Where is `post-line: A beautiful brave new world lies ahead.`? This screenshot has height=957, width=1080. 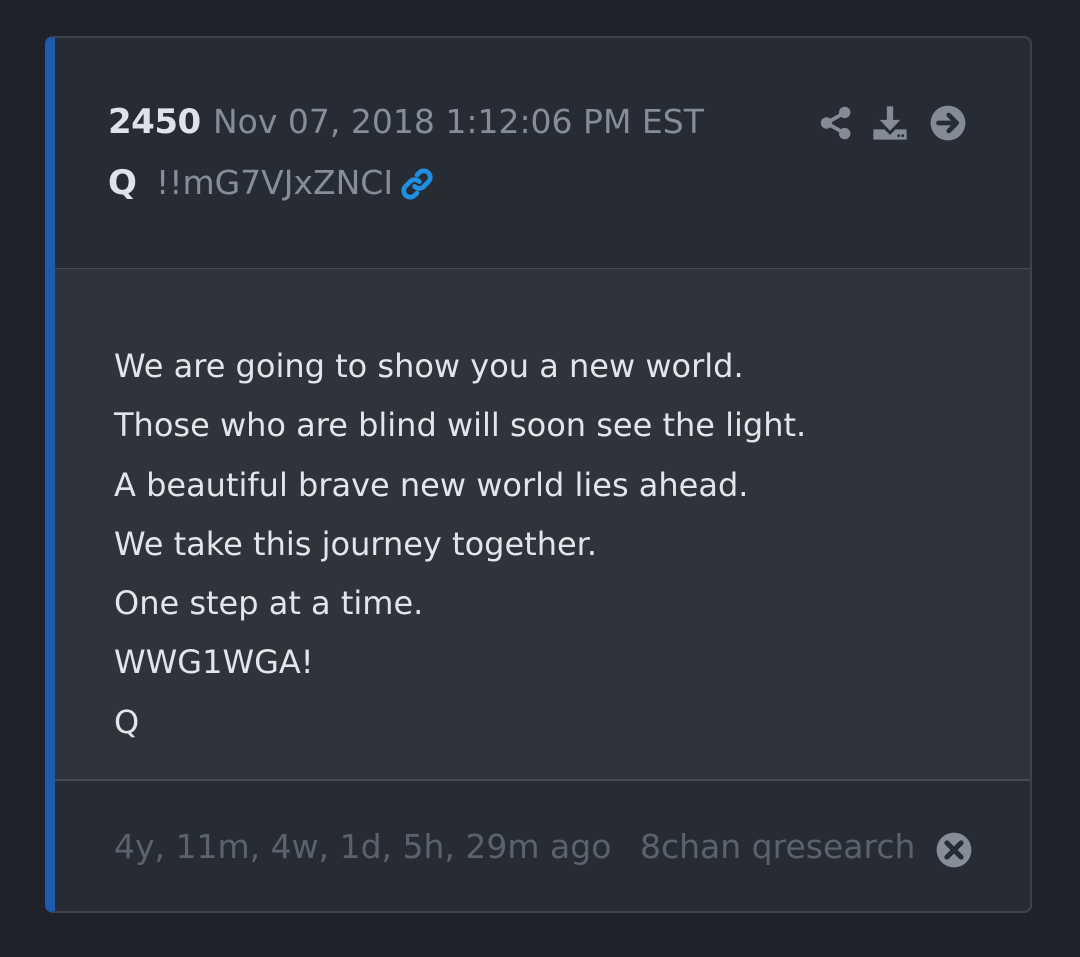 post-line: A beautiful brave new world lies ahead. is located at coordinates (431, 484).